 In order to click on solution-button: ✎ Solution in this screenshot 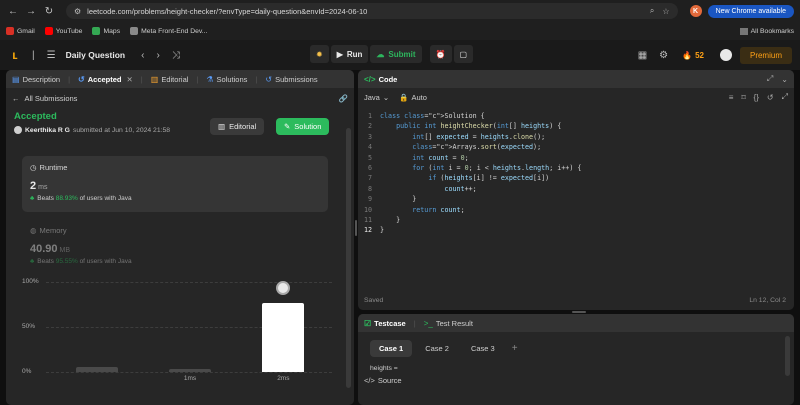, I will do `click(303, 126)`.